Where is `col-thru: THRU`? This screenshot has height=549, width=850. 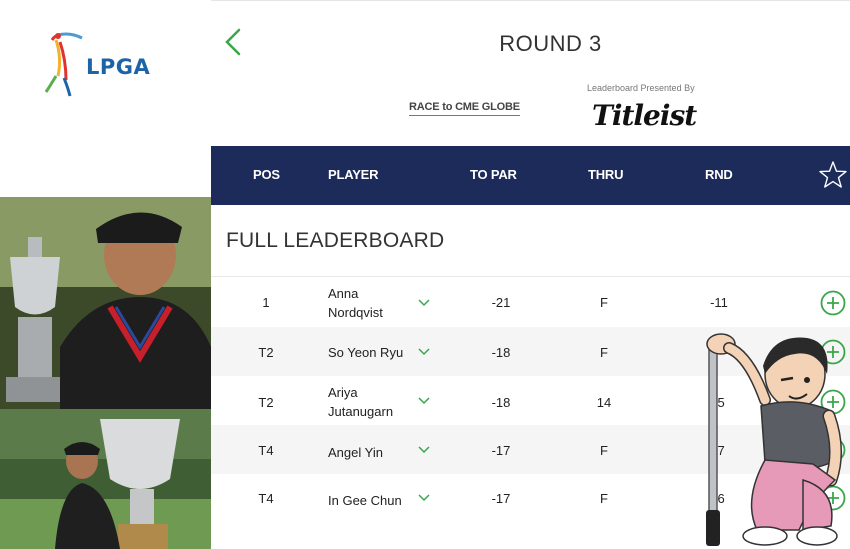 col-thru: THRU is located at coordinates (606, 174).